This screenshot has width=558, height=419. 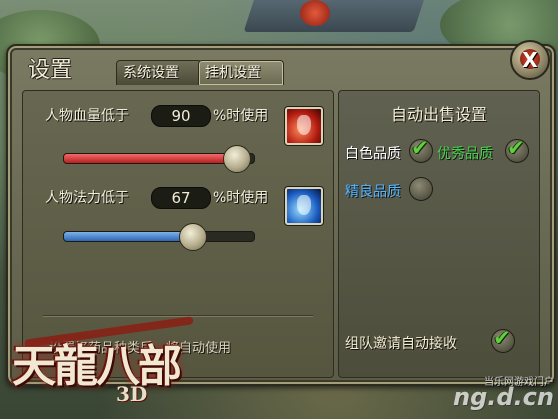 I want to click on hp-slider-fill, so click(x=150, y=158).